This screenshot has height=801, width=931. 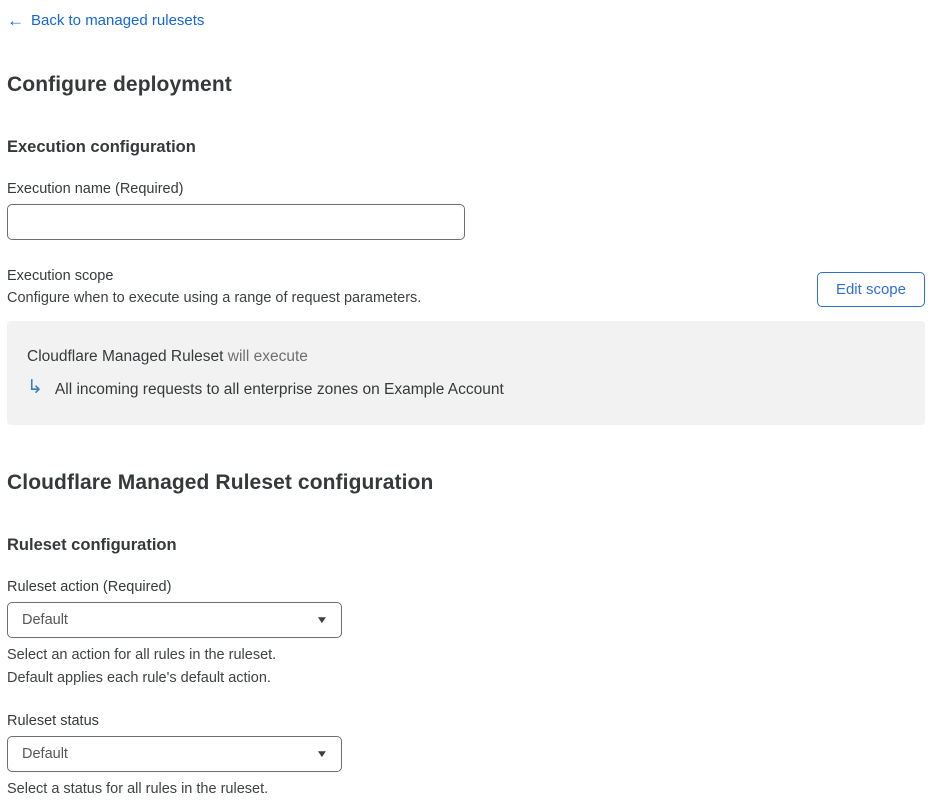 What do you see at coordinates (89, 587) in the screenshot?
I see `ruleset-action-label: Ruleset action (Required)` at bounding box center [89, 587].